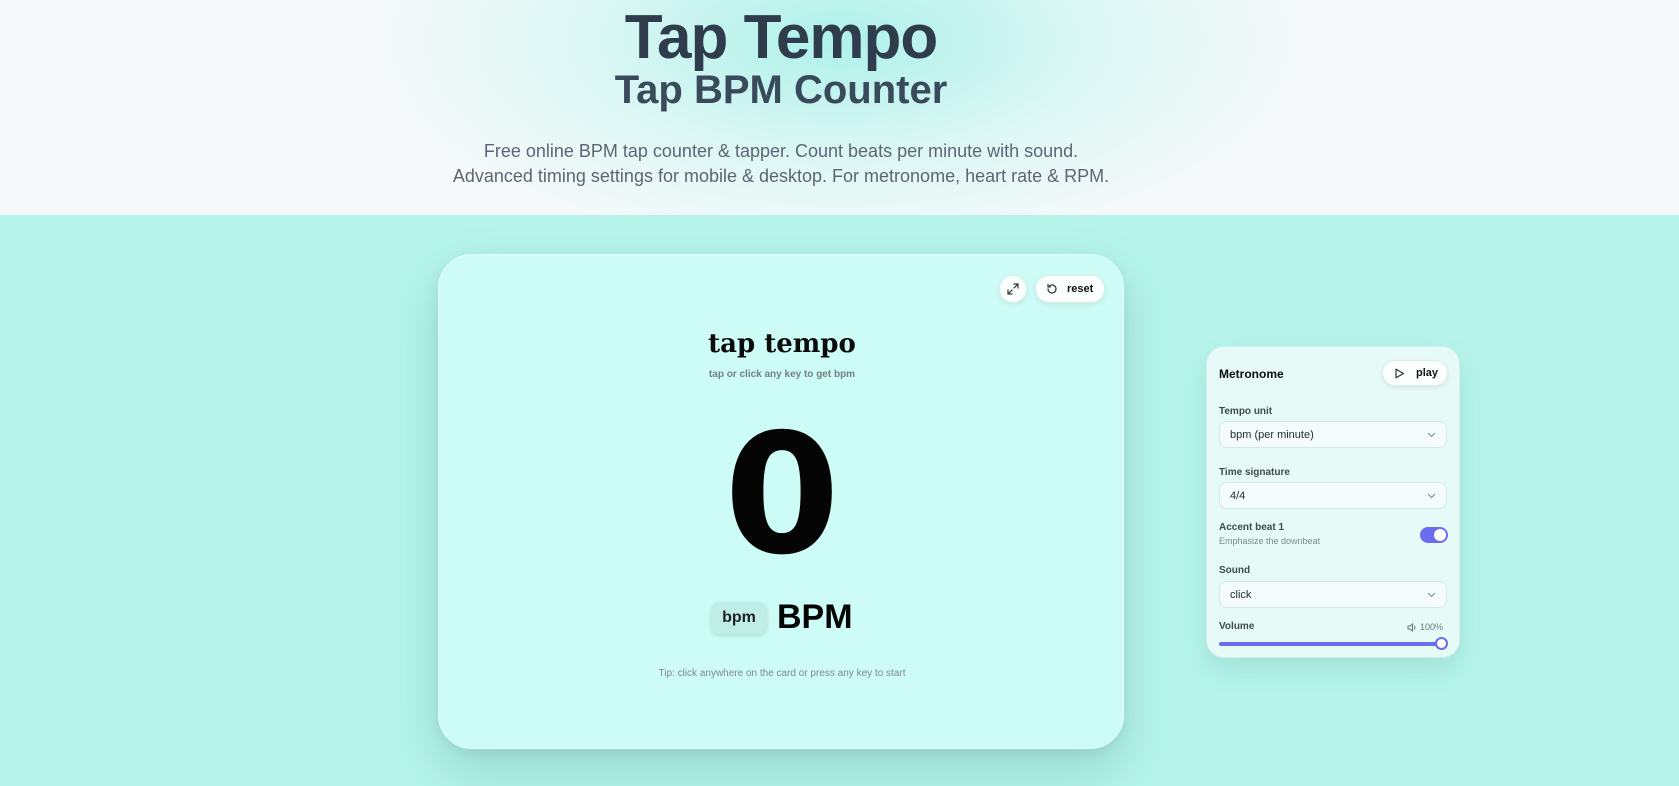 The width and height of the screenshot is (1679, 786). What do you see at coordinates (1270, 541) in the screenshot?
I see `accent-beat-description: Emphasize the downbeat` at bounding box center [1270, 541].